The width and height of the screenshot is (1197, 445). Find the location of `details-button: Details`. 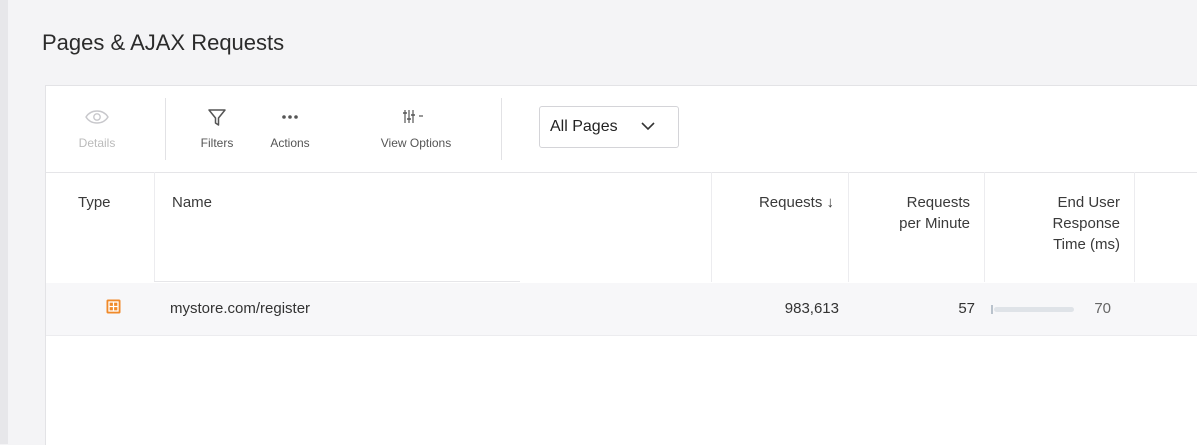

details-button: Details is located at coordinates (97, 127).